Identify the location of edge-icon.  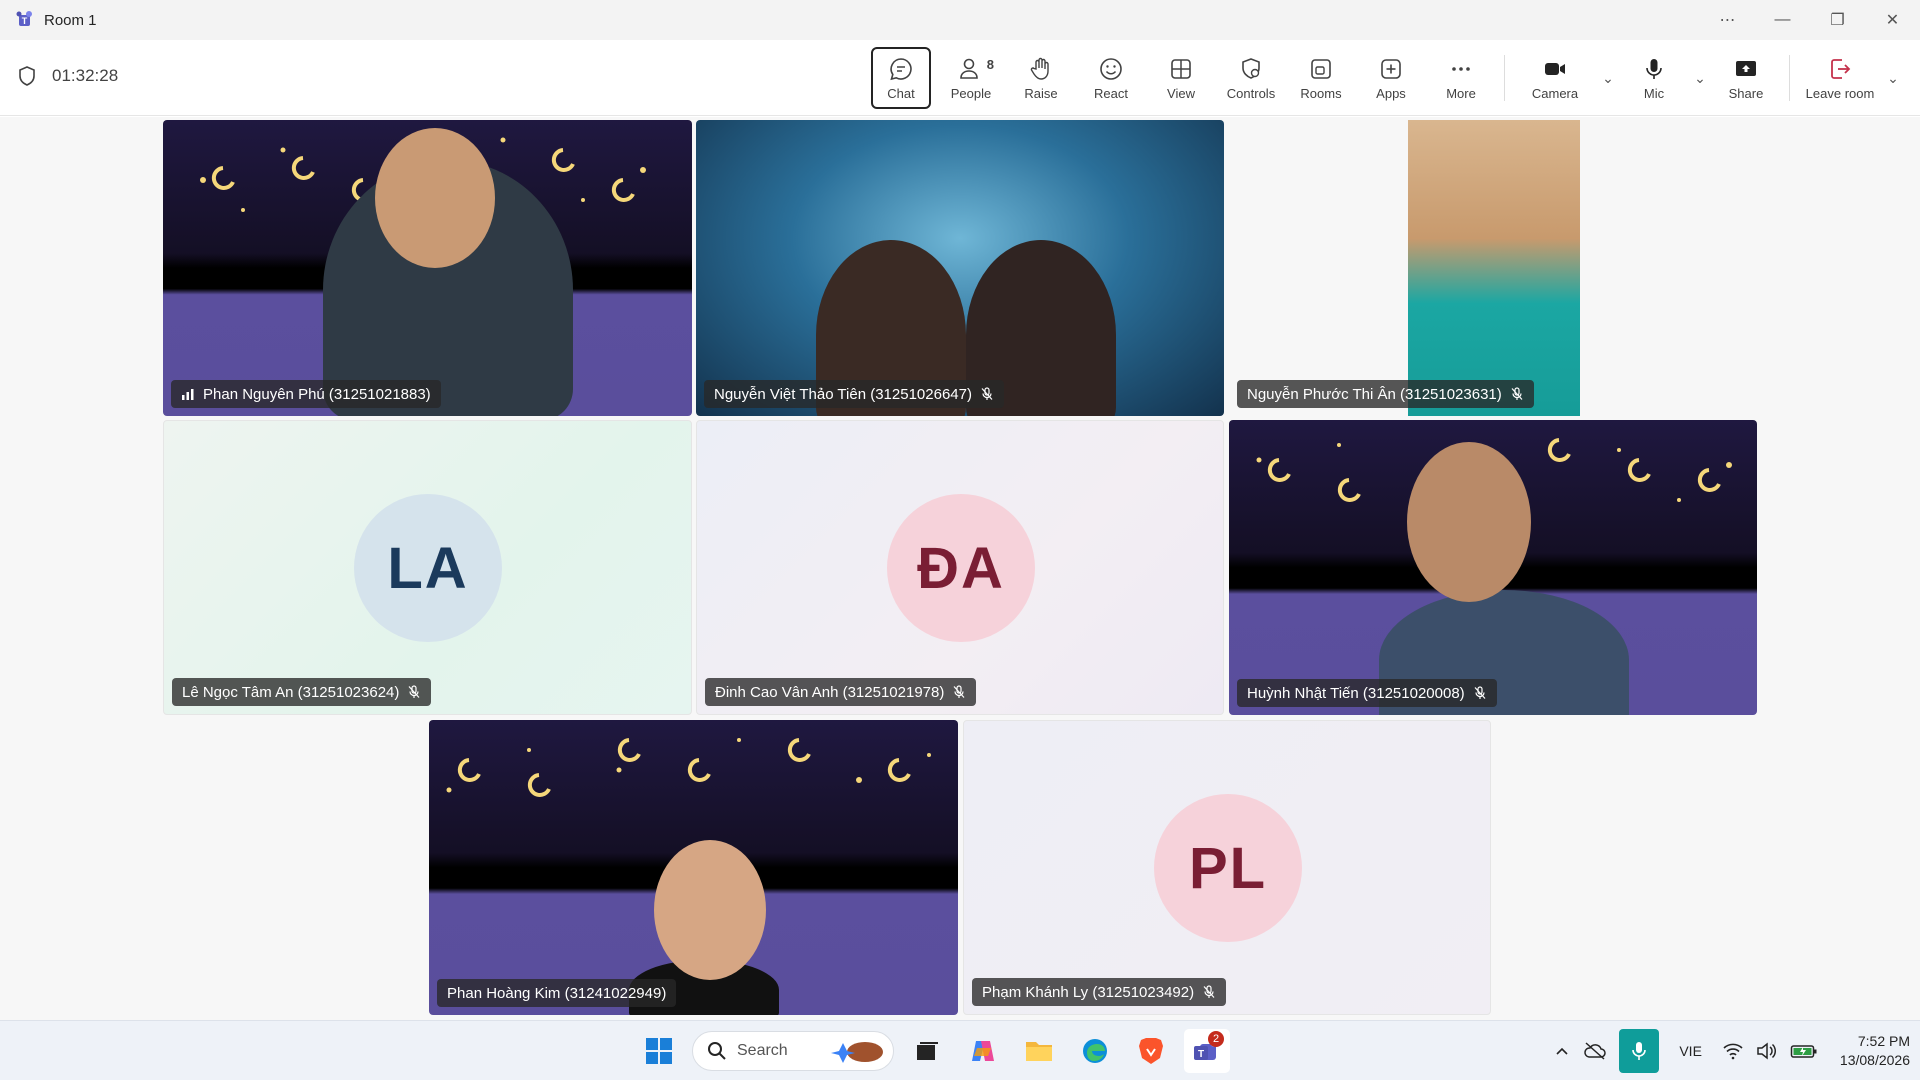
(1095, 1051).